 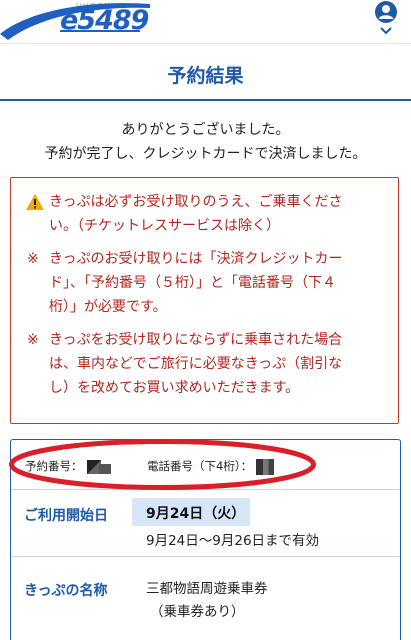 I want to click on warning-notice: きっぷは必ずお受け取りのうえ、ご乗車くださ い。（チケットレスサービスは除く）, so click(x=205, y=214).